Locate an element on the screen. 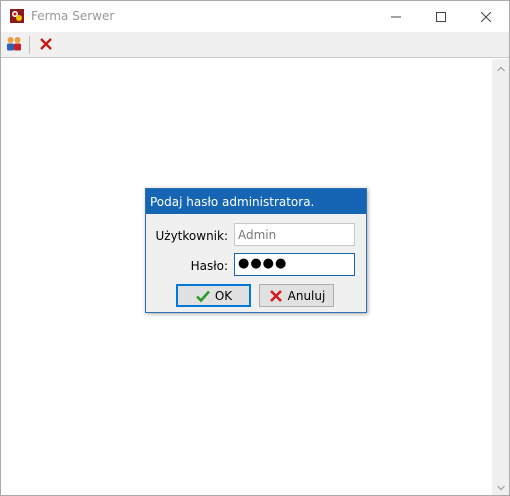 The image size is (510, 496). chevron-down-icon is located at coordinates (500, 487).